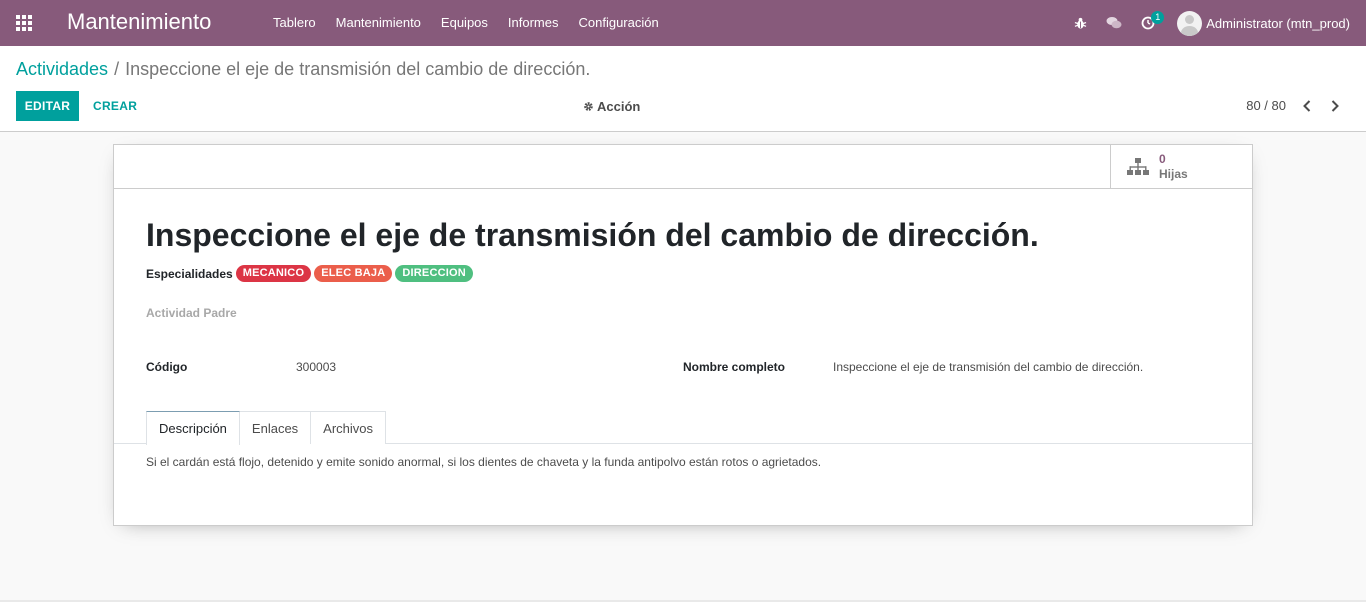  What do you see at coordinates (167, 367) in the screenshot?
I see `code-label: Código` at bounding box center [167, 367].